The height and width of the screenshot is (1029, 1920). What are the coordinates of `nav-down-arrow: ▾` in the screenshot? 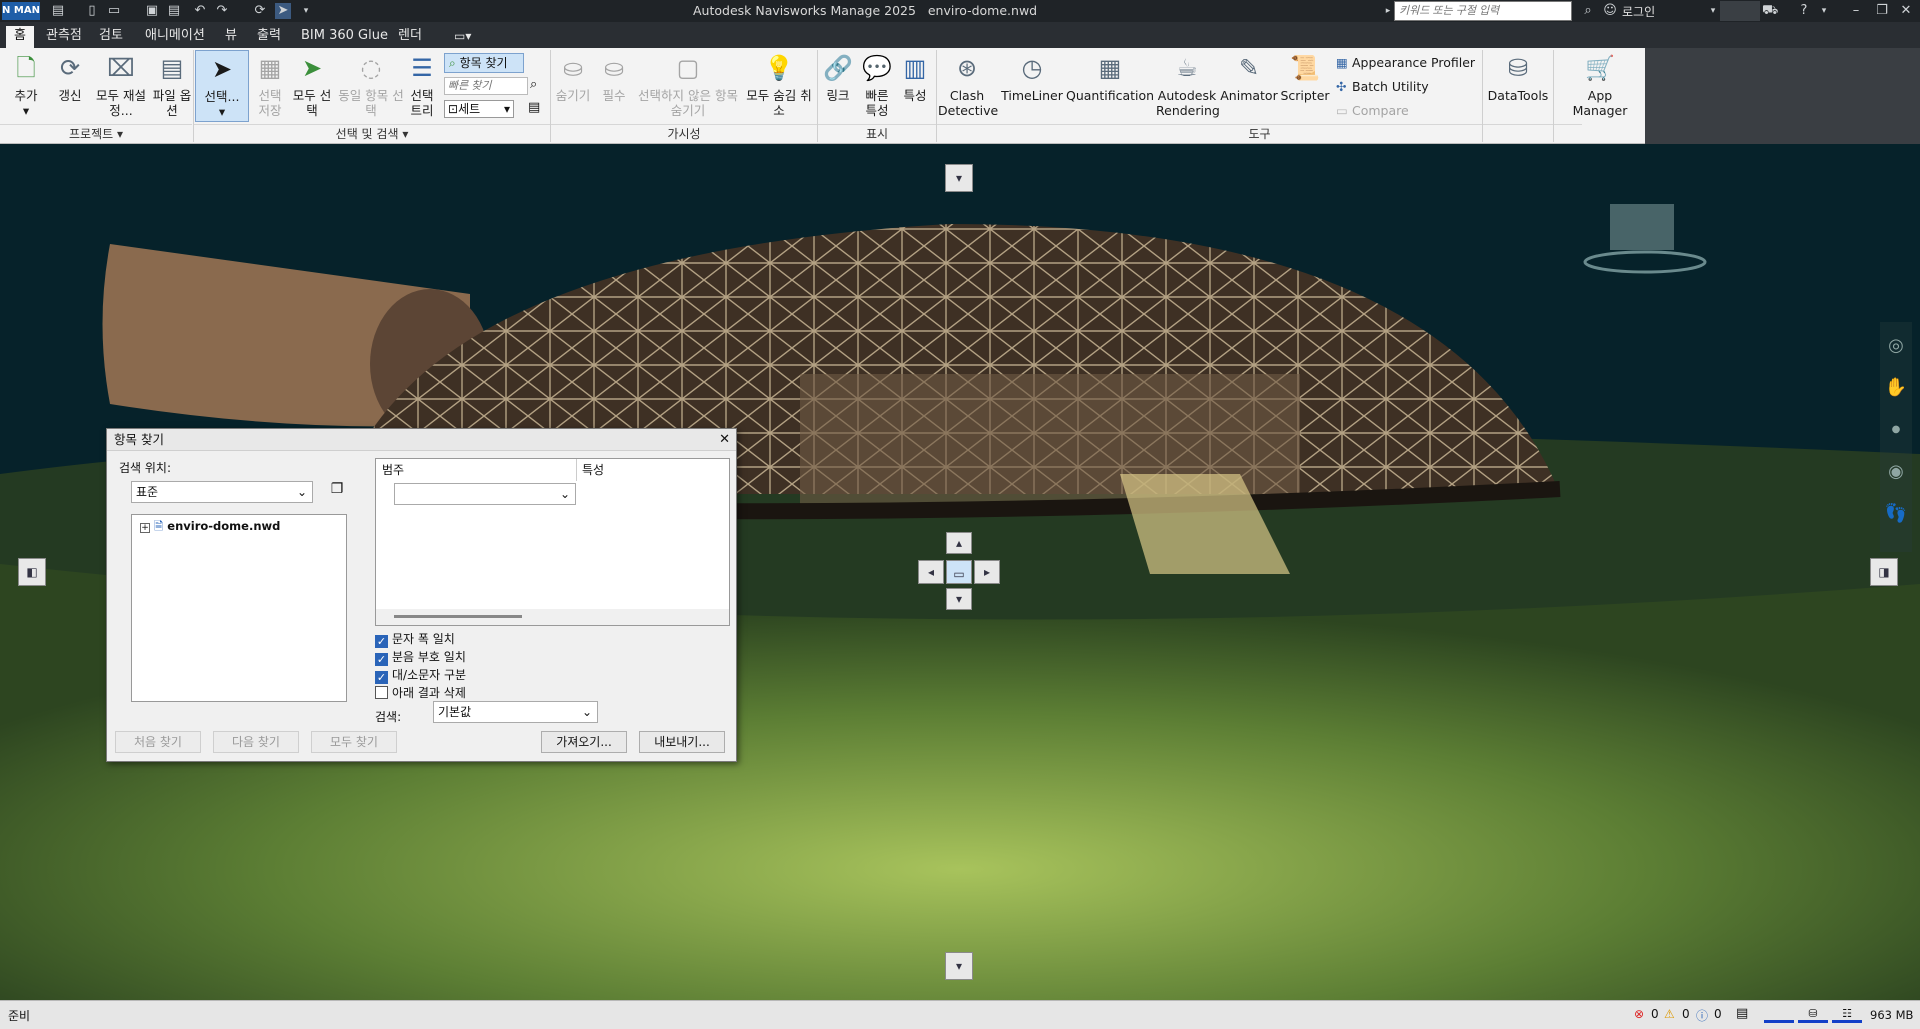 It's located at (959, 966).